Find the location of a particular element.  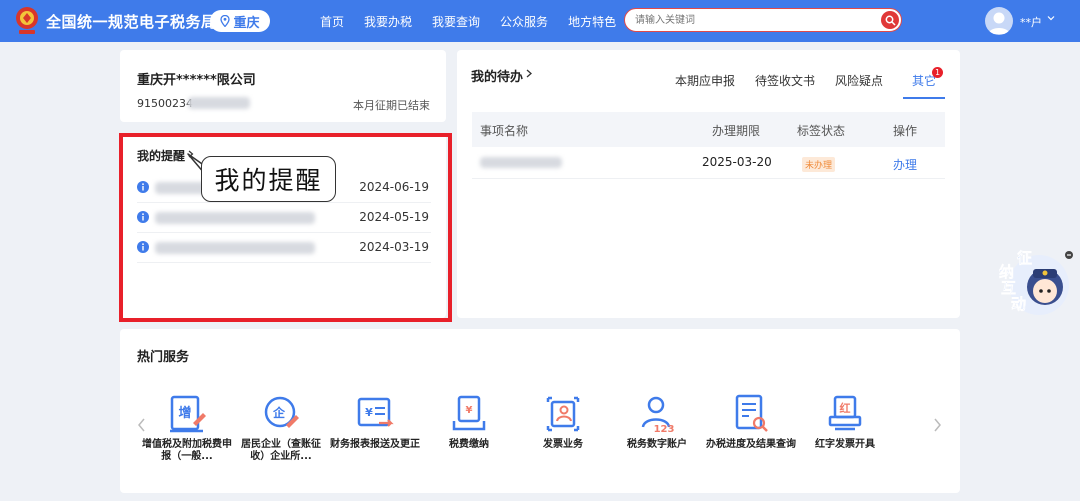

service-label: 办税进度及结果查询 is located at coordinates (751, 444).